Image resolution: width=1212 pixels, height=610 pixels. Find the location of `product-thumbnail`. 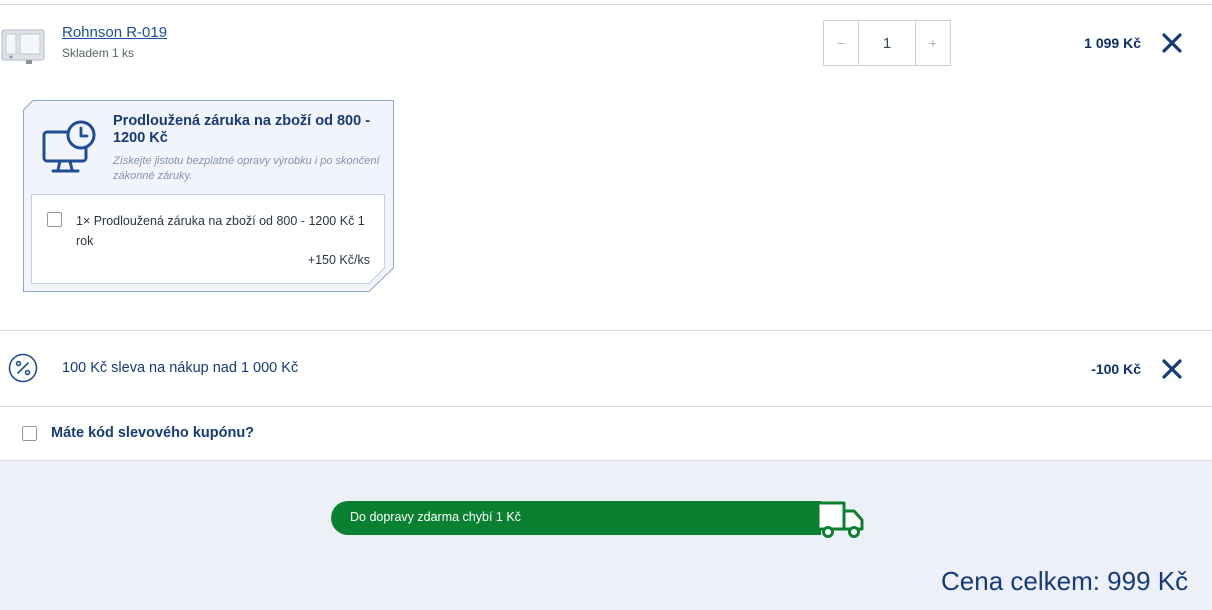

product-thumbnail is located at coordinates (23, 45).